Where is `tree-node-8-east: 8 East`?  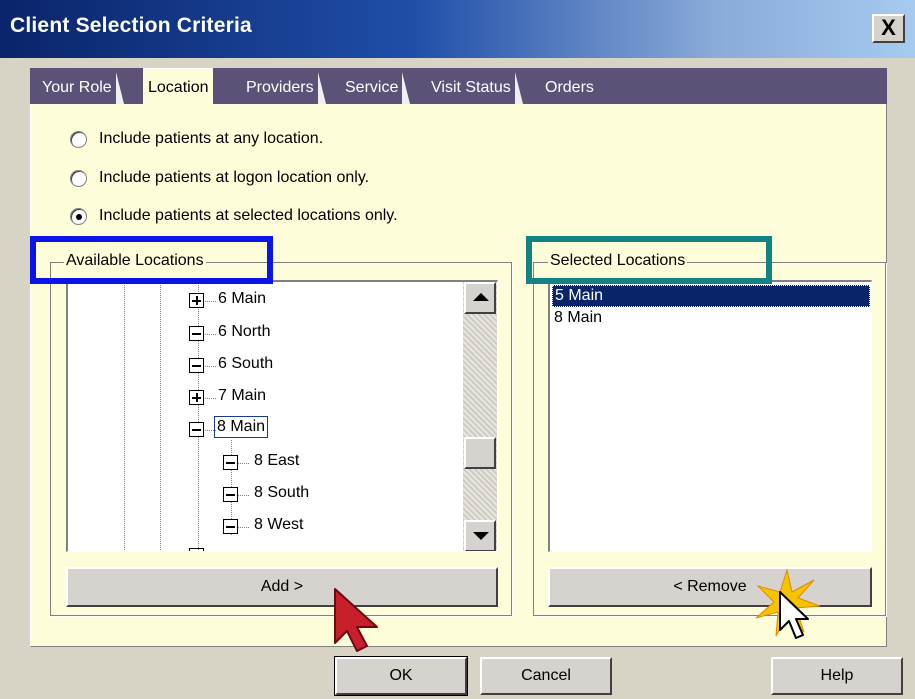
tree-node-8-east: 8 East is located at coordinates (276, 461).